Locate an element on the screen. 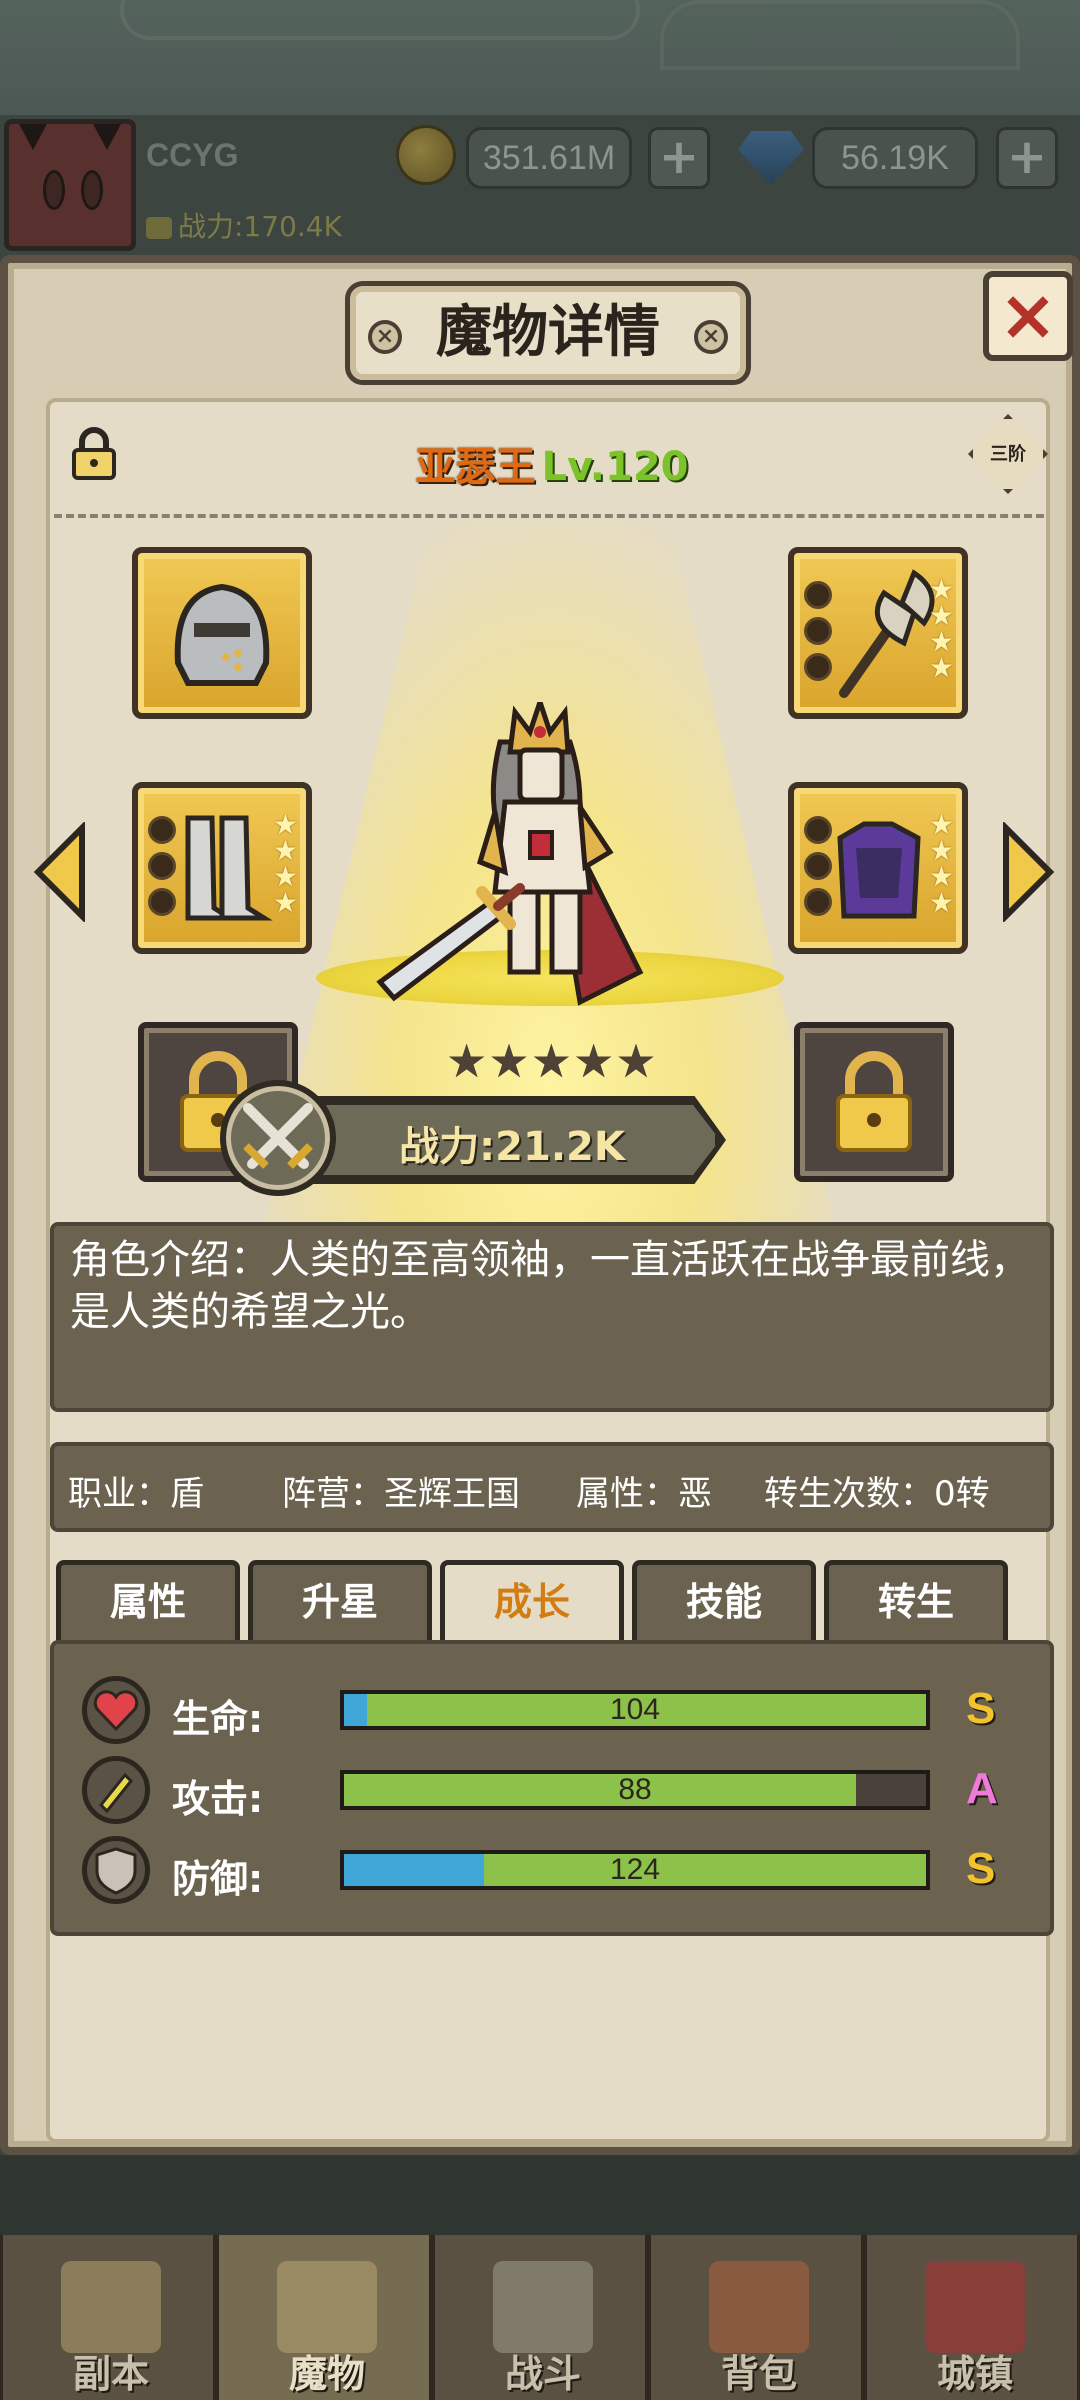 This screenshot has height=2400, width=1080. nav-shadow is located at coordinates (540, 2195).